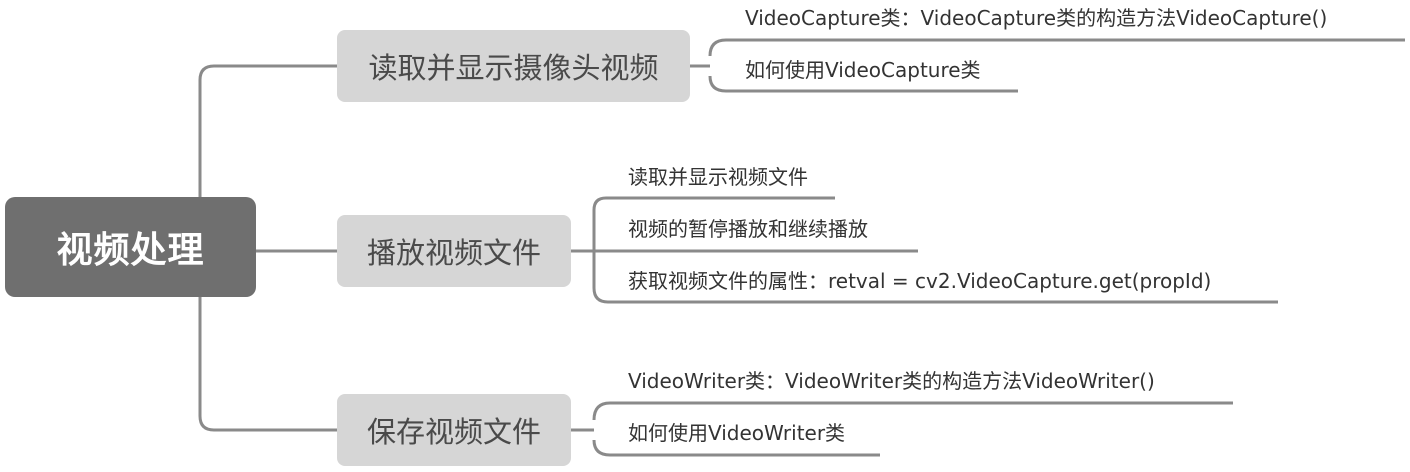  What do you see at coordinates (748, 229) in the screenshot?
I see `leaf-pause-resume-playback: 视频的暂停播放和继续播放` at bounding box center [748, 229].